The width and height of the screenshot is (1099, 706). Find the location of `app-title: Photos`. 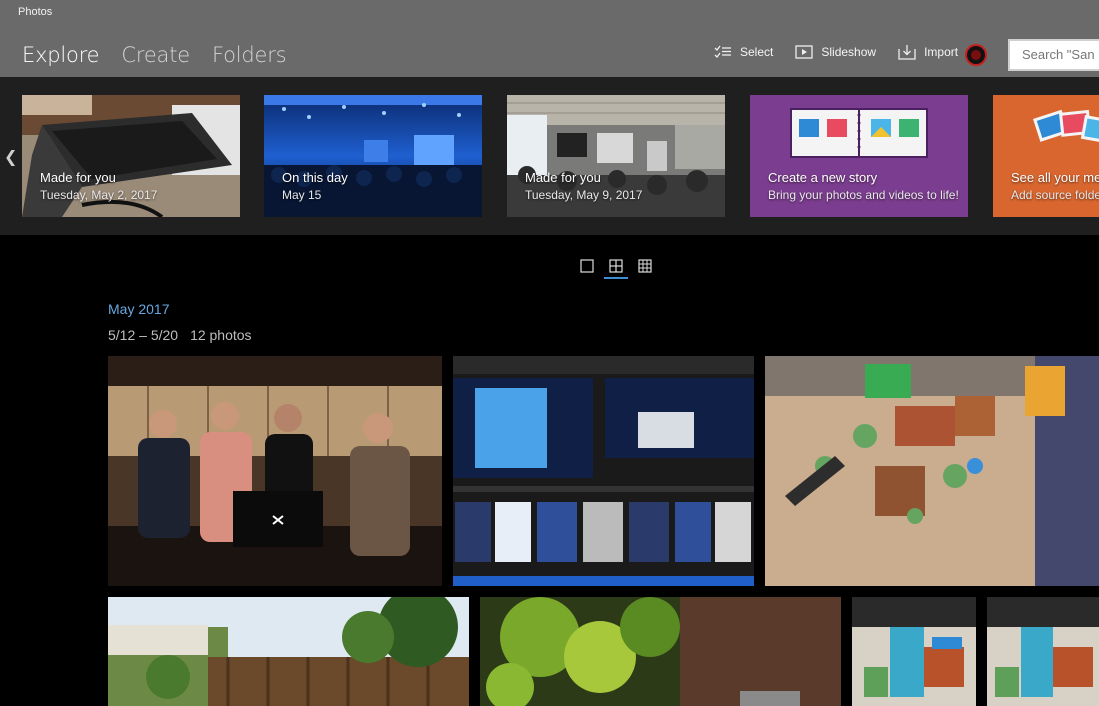

app-title: Photos is located at coordinates (35, 12).